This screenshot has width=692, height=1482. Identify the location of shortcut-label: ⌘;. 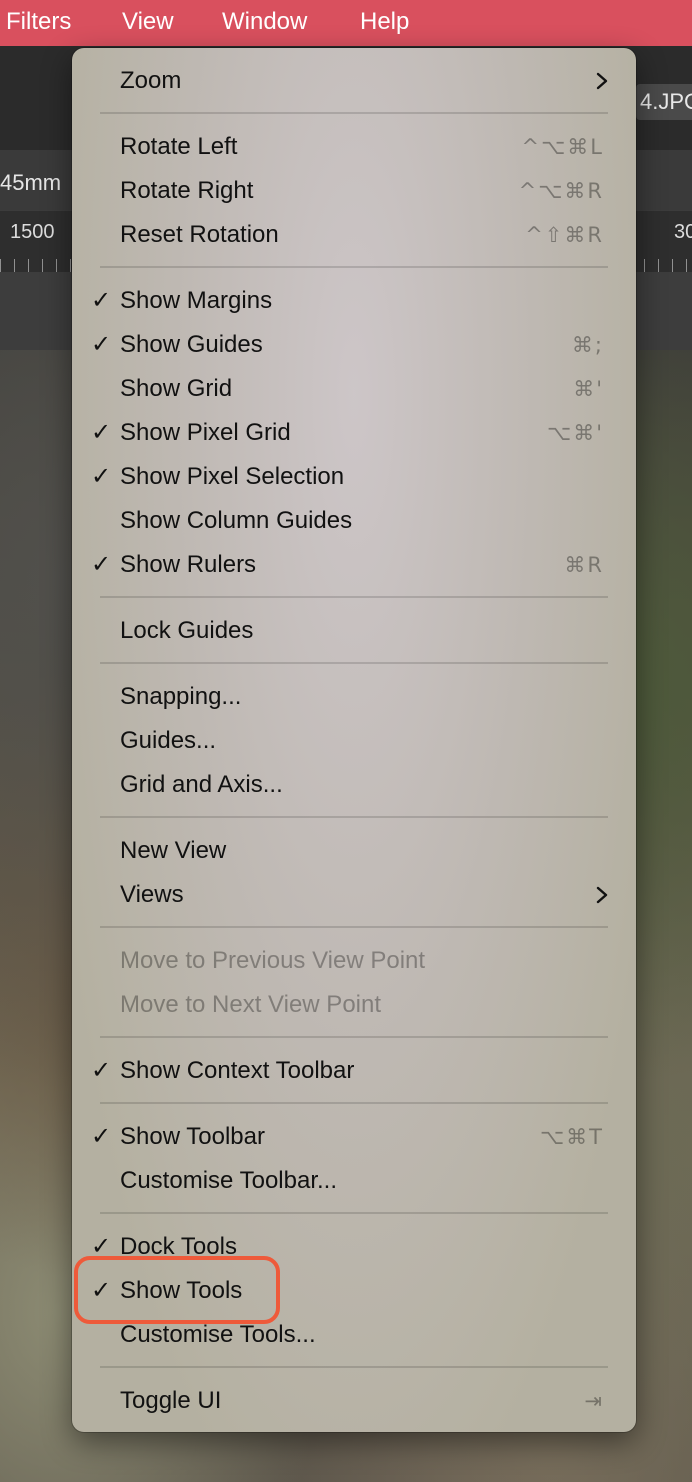
(587, 345).